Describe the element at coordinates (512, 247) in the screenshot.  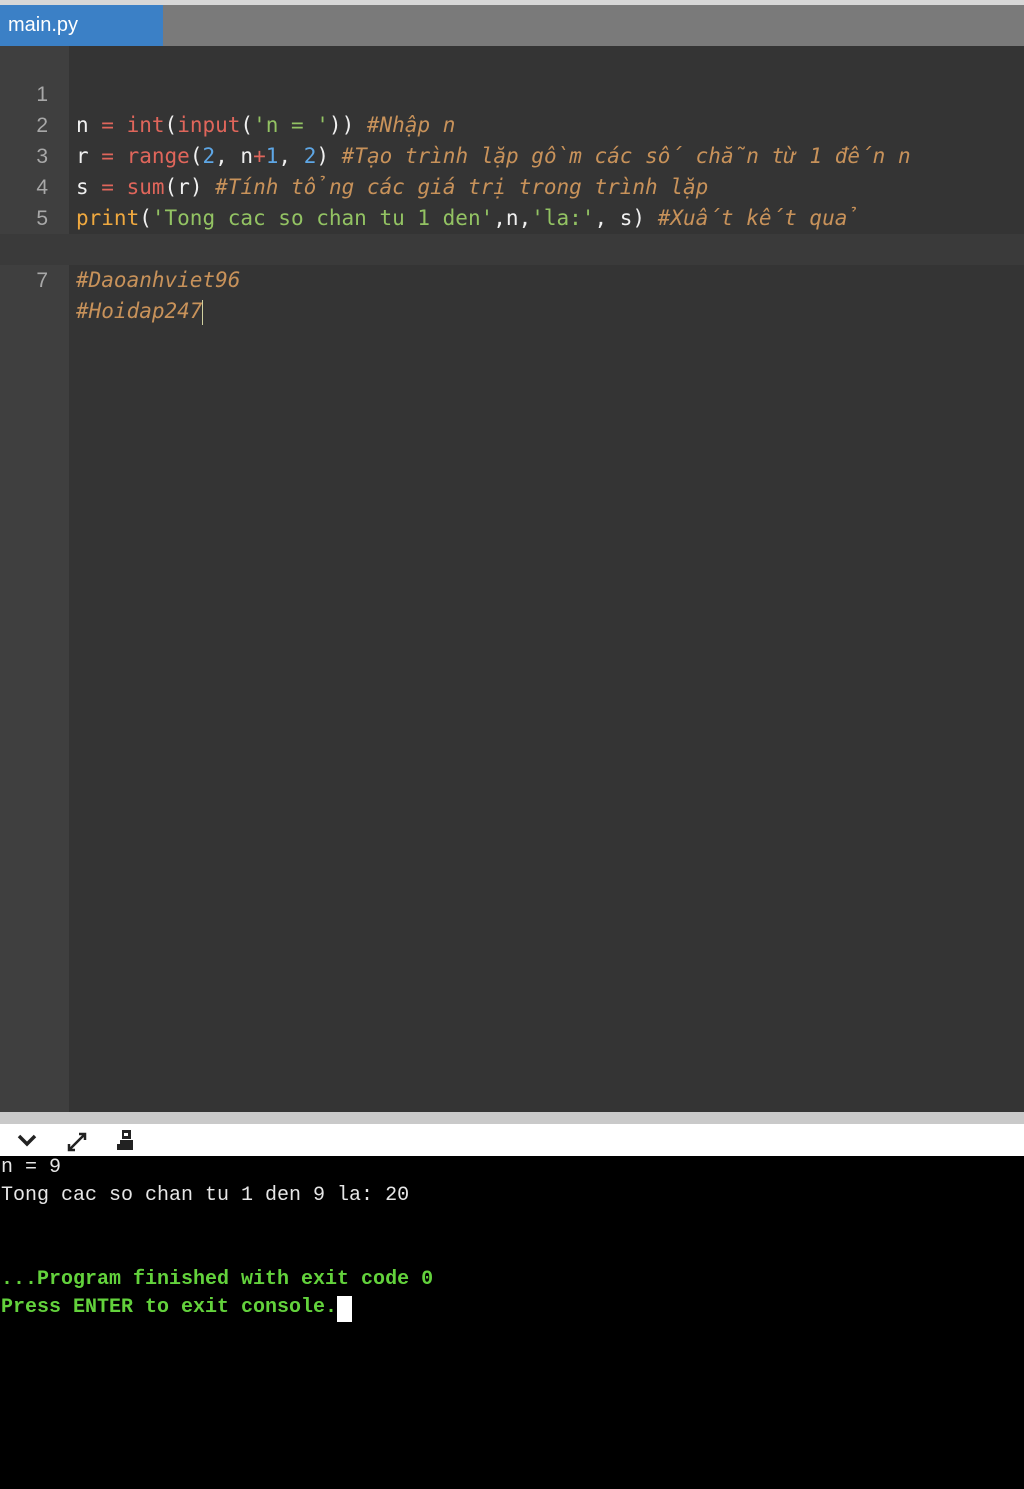
I see `code-line: 6 #Daoanhviet96` at that location.